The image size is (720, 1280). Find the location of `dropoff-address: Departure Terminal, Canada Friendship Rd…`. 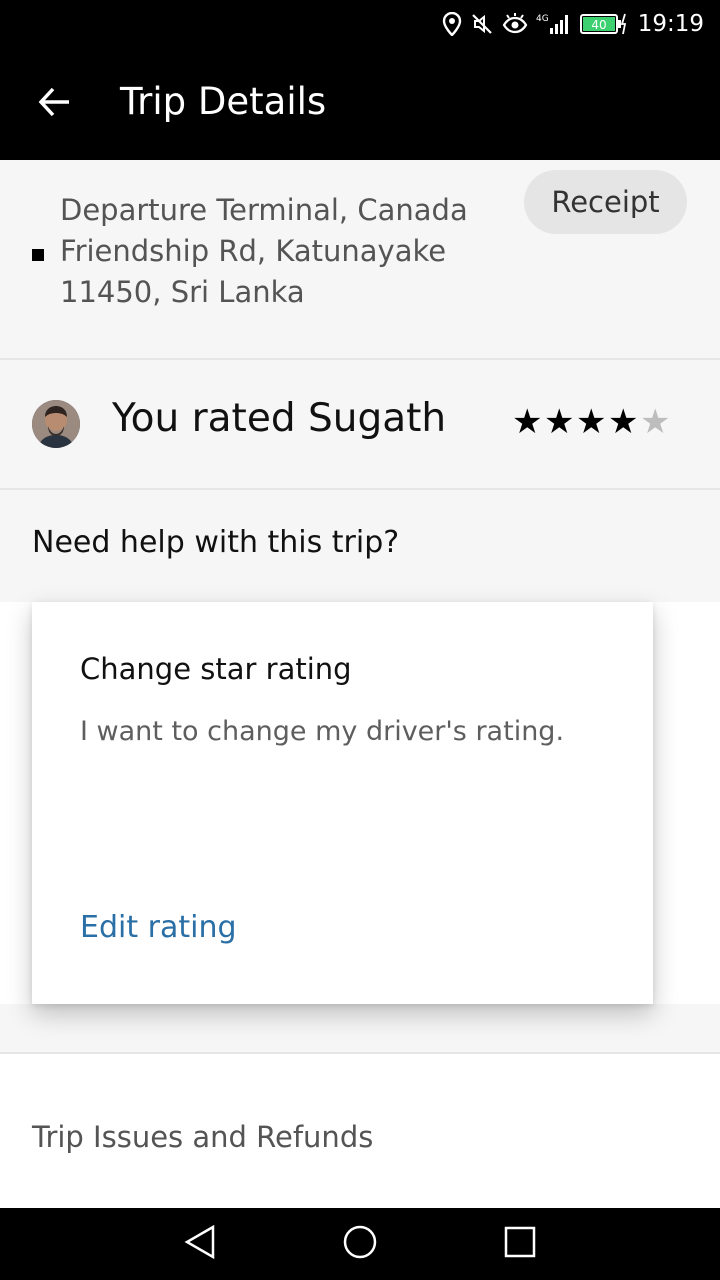

dropoff-address: Departure Terminal, Canada Friendship Rd… is located at coordinates (264, 251).